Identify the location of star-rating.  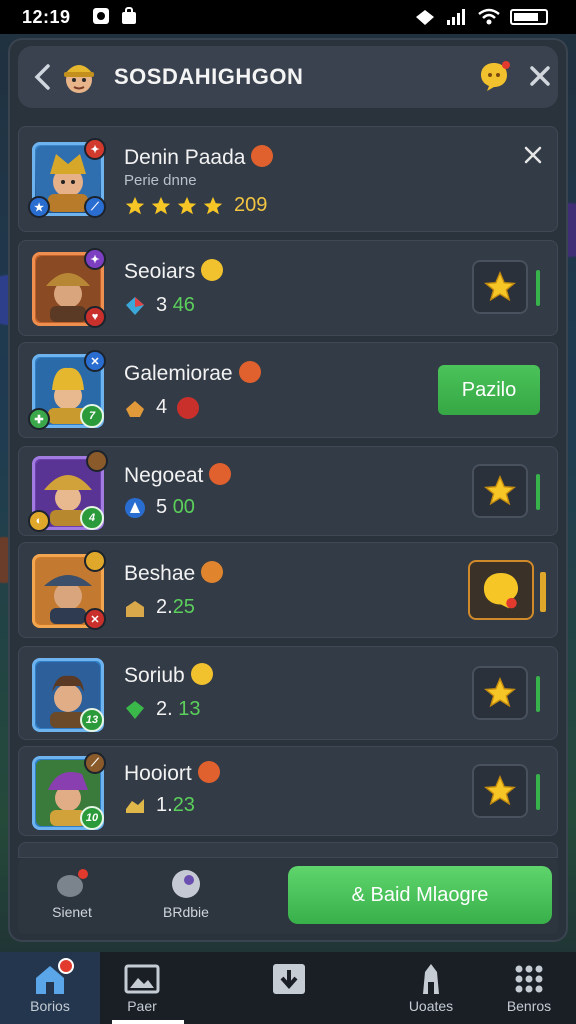
(174, 206).